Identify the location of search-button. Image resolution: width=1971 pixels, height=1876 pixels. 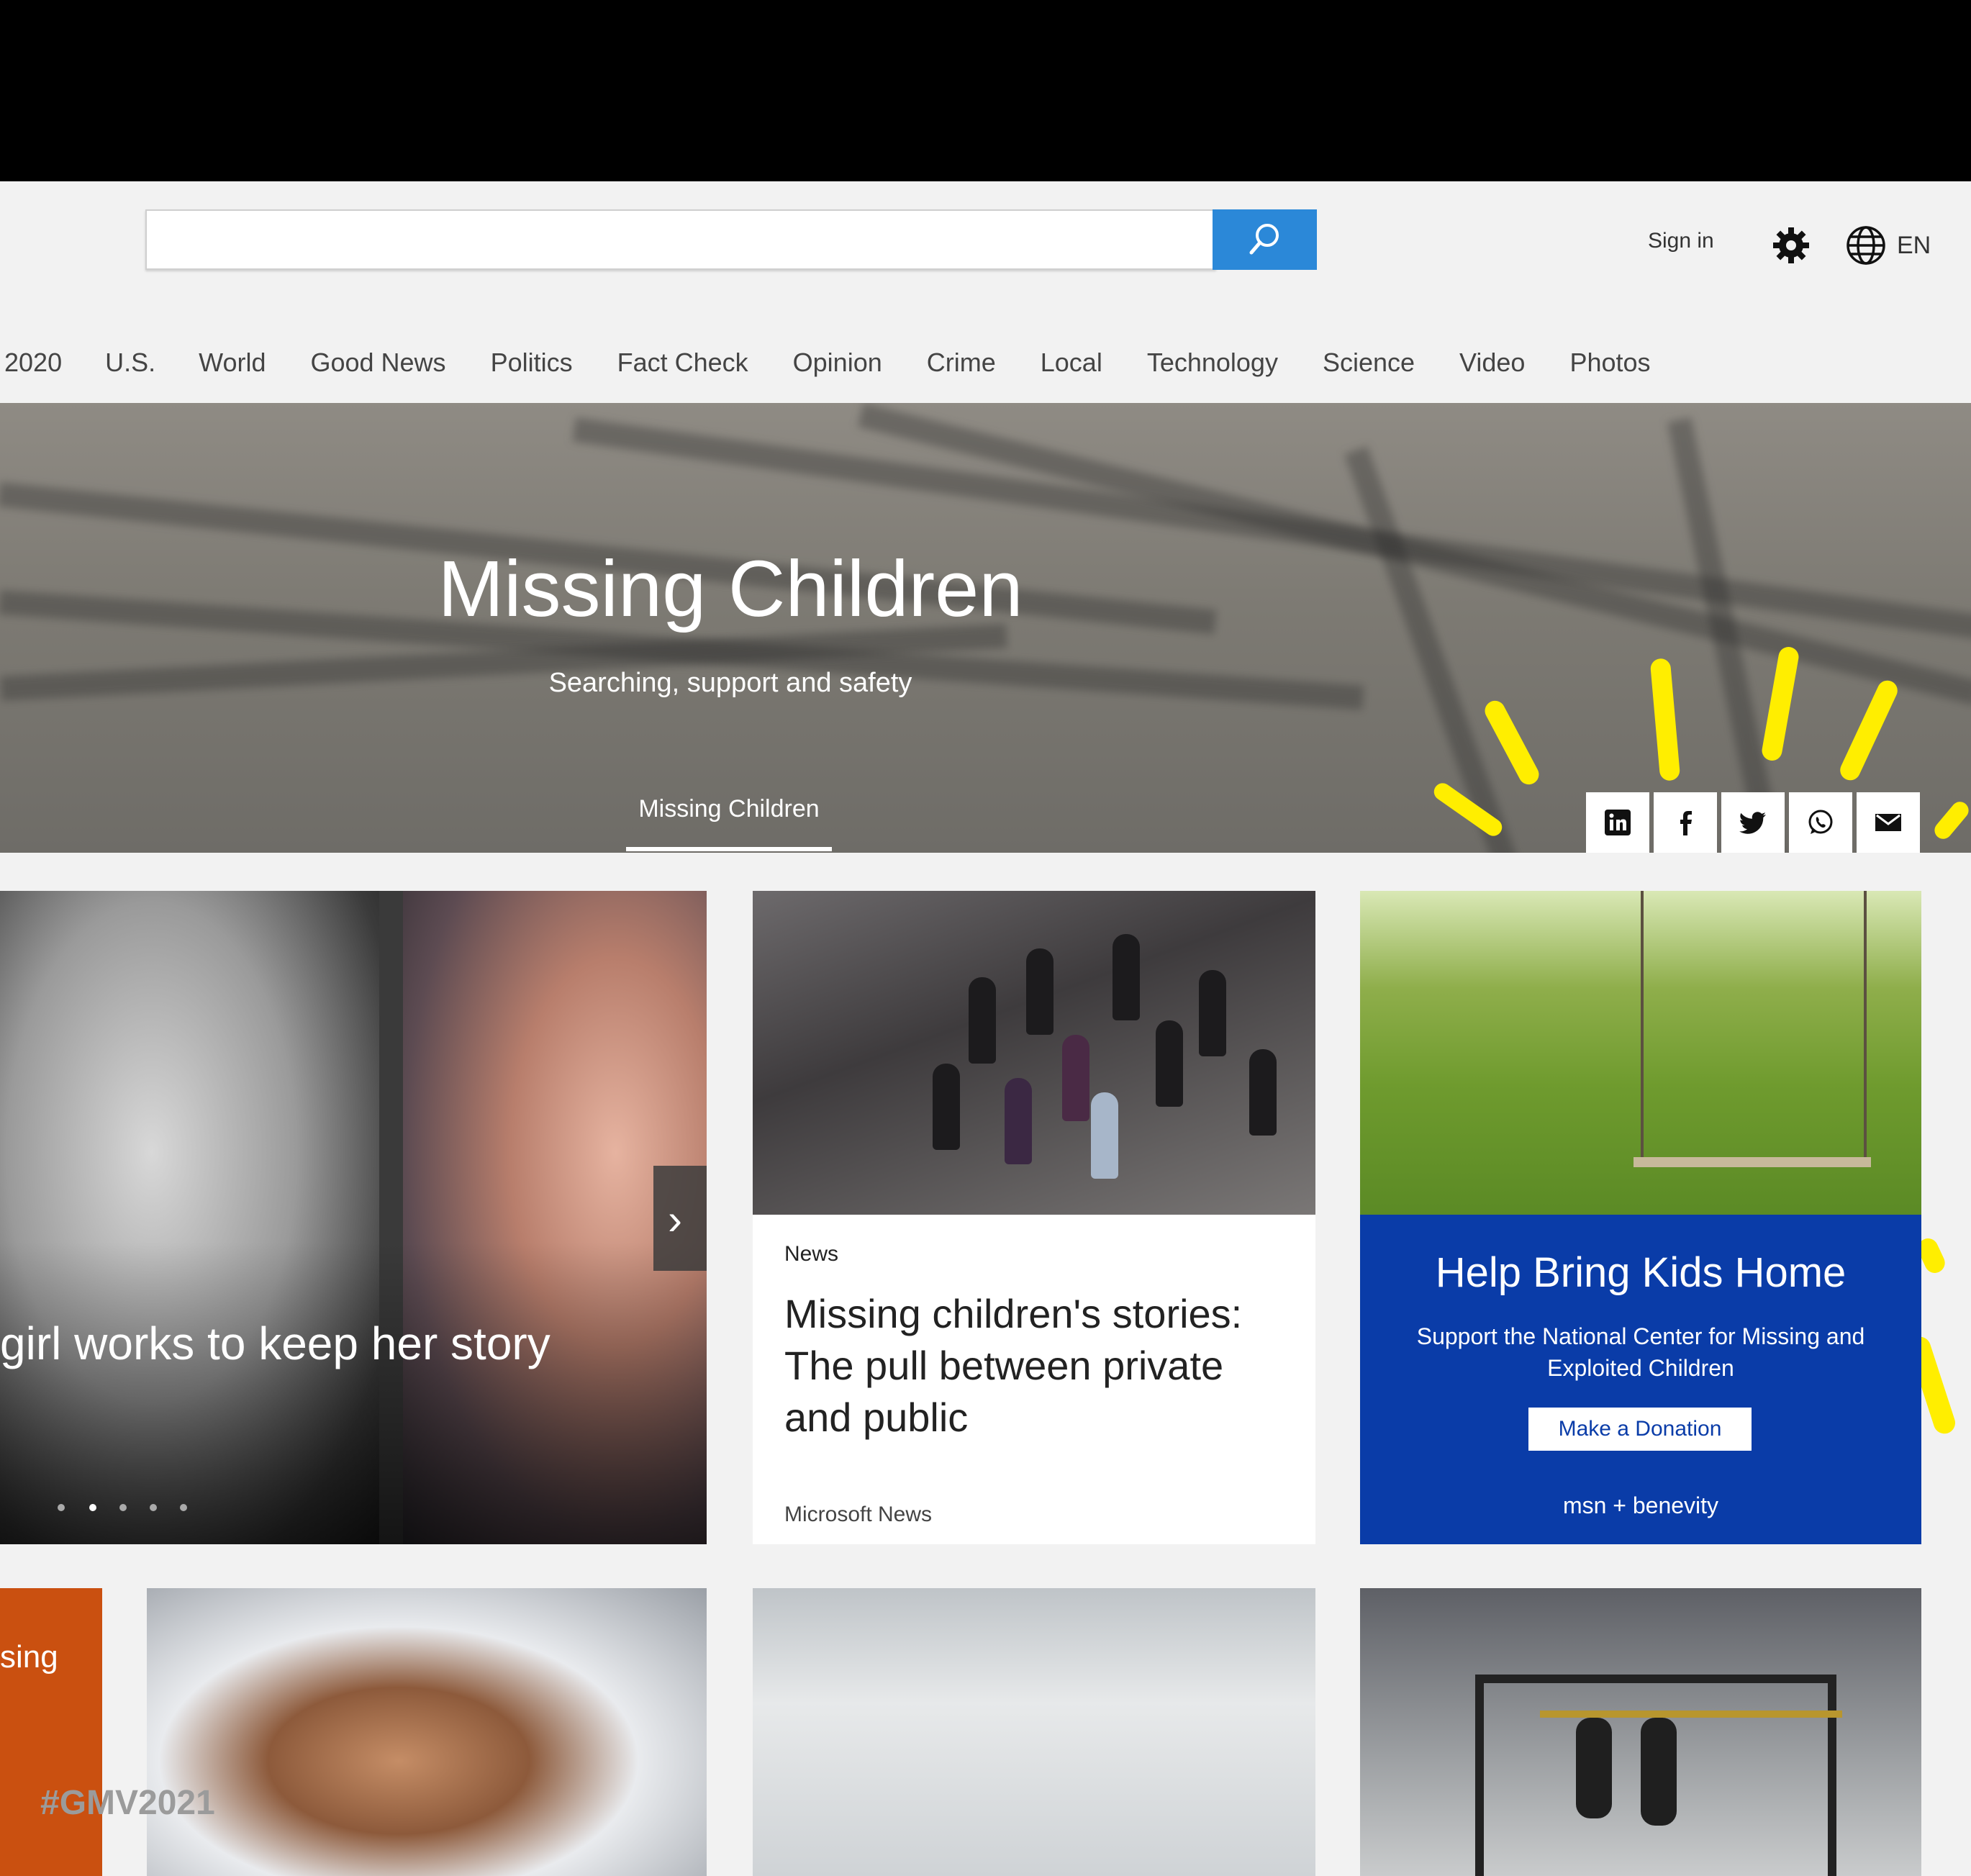
(1265, 239).